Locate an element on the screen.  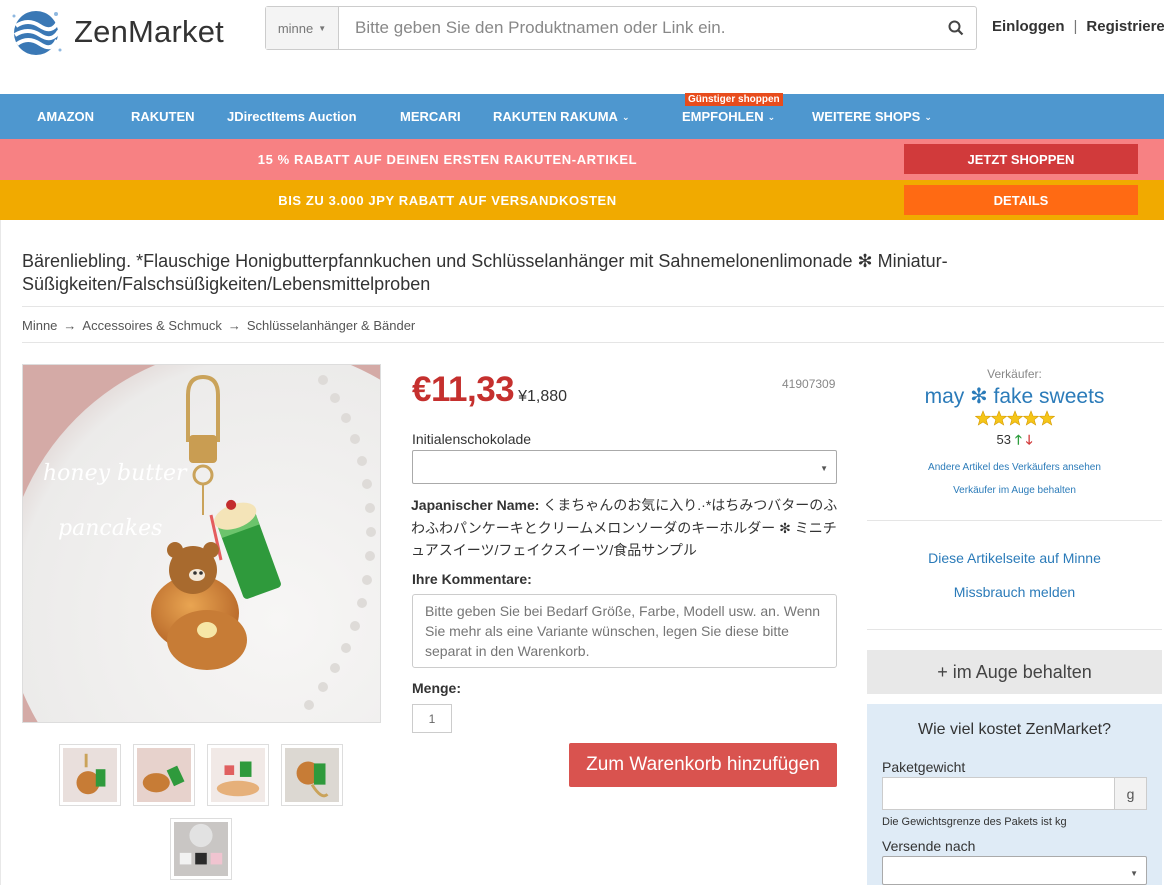
product-main-image: honey butter pancakes is located at coordinates (201, 543).